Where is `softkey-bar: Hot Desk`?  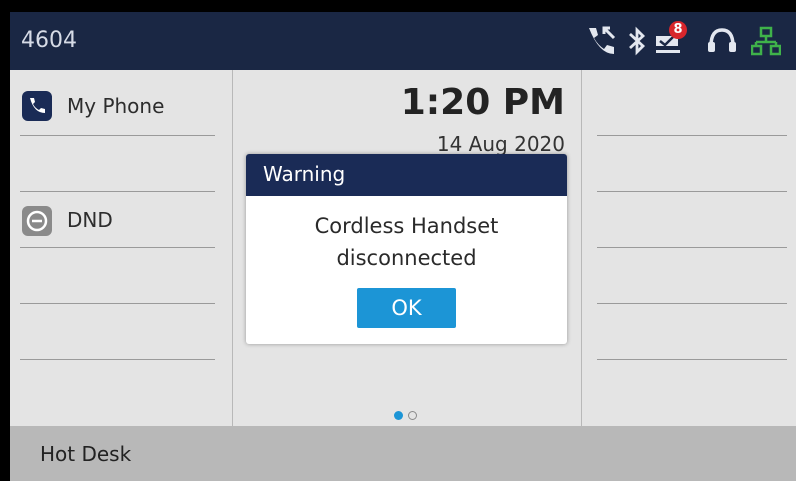 softkey-bar: Hot Desk is located at coordinates (403, 453).